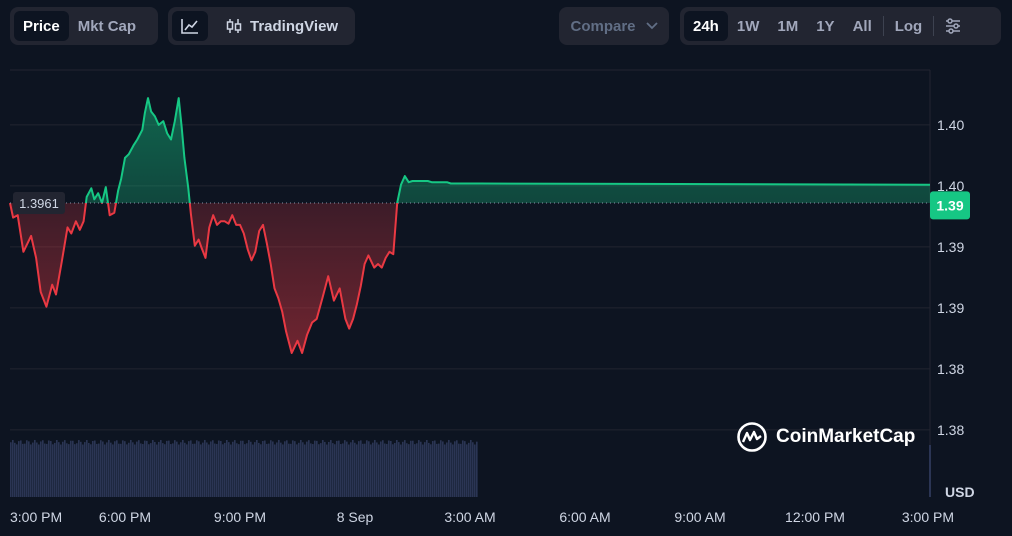  What do you see at coordinates (949, 205) in the screenshot?
I see `current-price-label: 1.39` at bounding box center [949, 205].